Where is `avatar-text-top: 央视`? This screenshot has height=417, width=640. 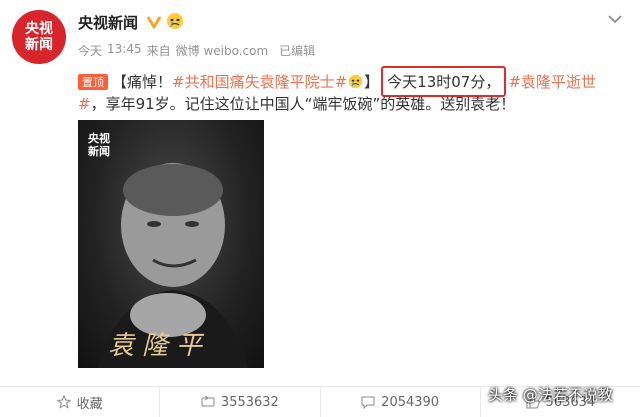 avatar-text-top: 央视 is located at coordinates (39, 29).